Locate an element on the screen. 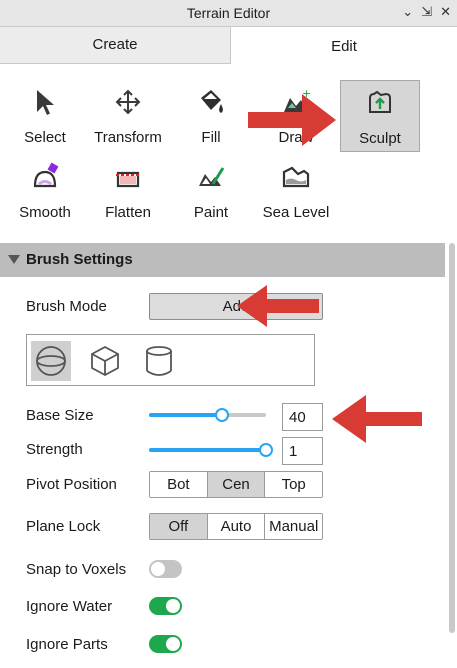 Image resolution: width=457 pixels, height=668 pixels. brush-shape-selector is located at coordinates (170, 360).